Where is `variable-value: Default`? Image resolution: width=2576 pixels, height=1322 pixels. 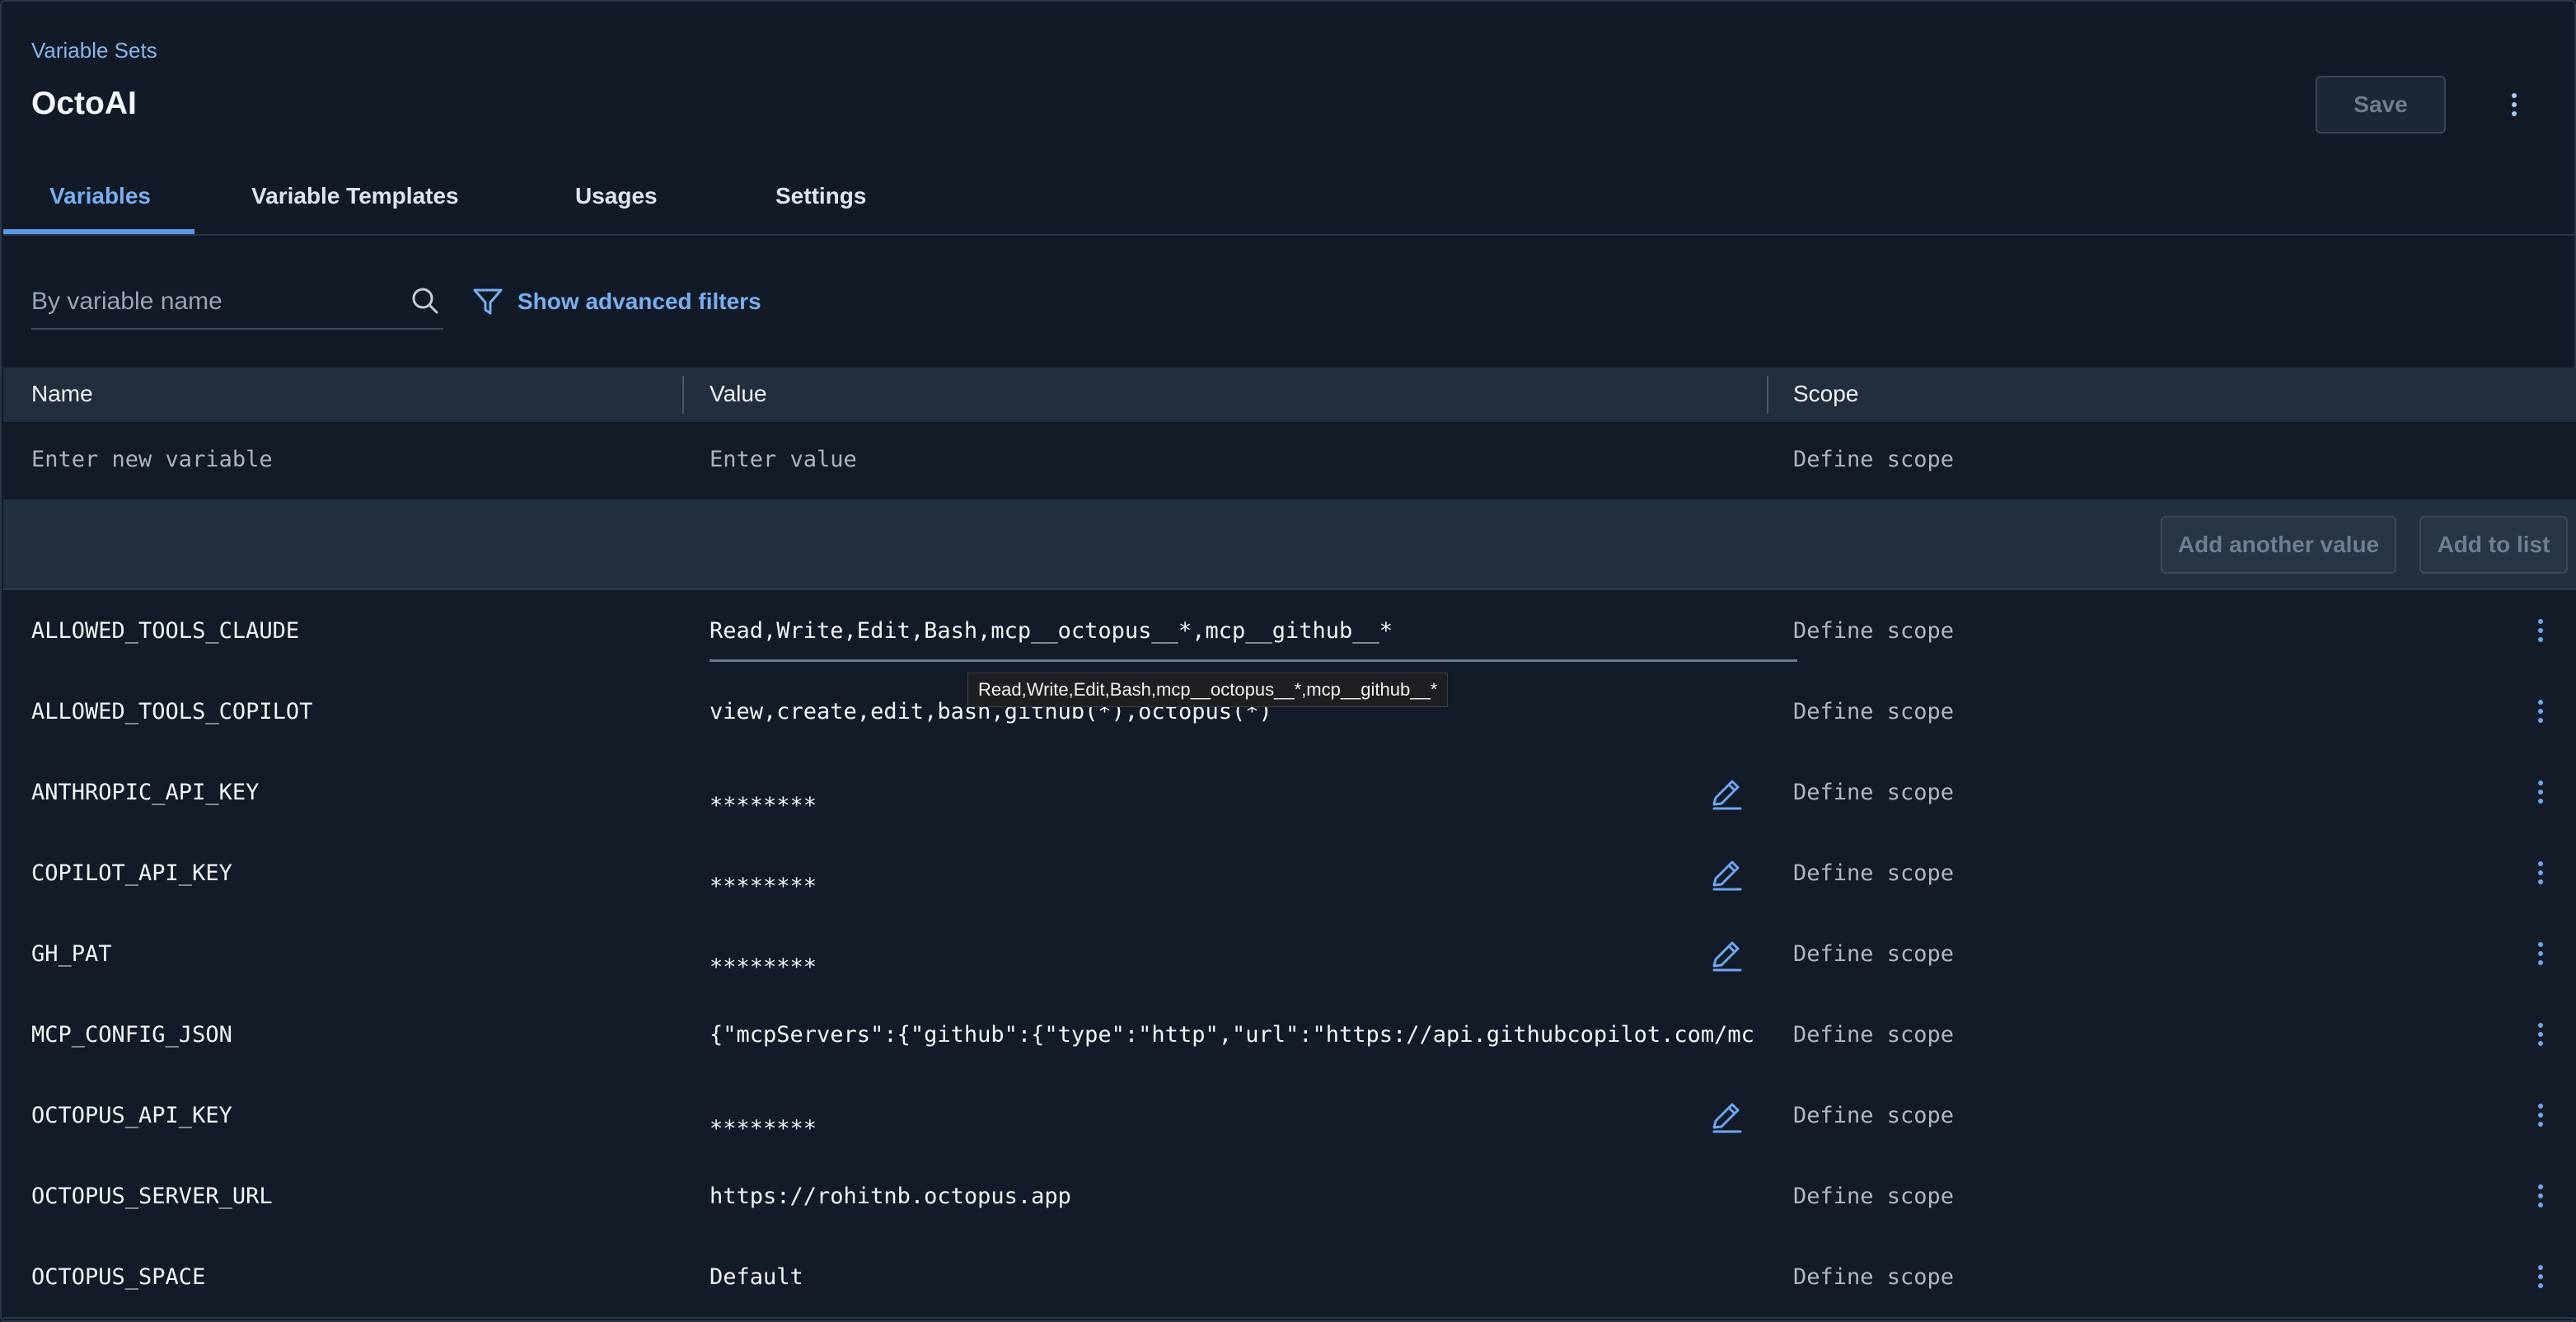
variable-value: Default is located at coordinates (1254, 1277).